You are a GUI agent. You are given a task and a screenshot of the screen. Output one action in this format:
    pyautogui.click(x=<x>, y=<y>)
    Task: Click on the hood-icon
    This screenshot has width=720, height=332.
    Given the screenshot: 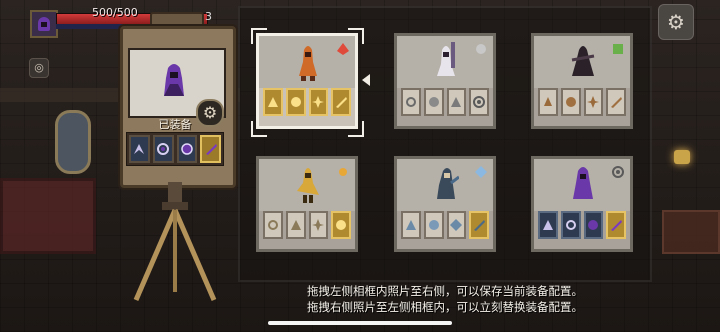 What is the action you would take?
    pyautogui.click(x=44, y=24)
    